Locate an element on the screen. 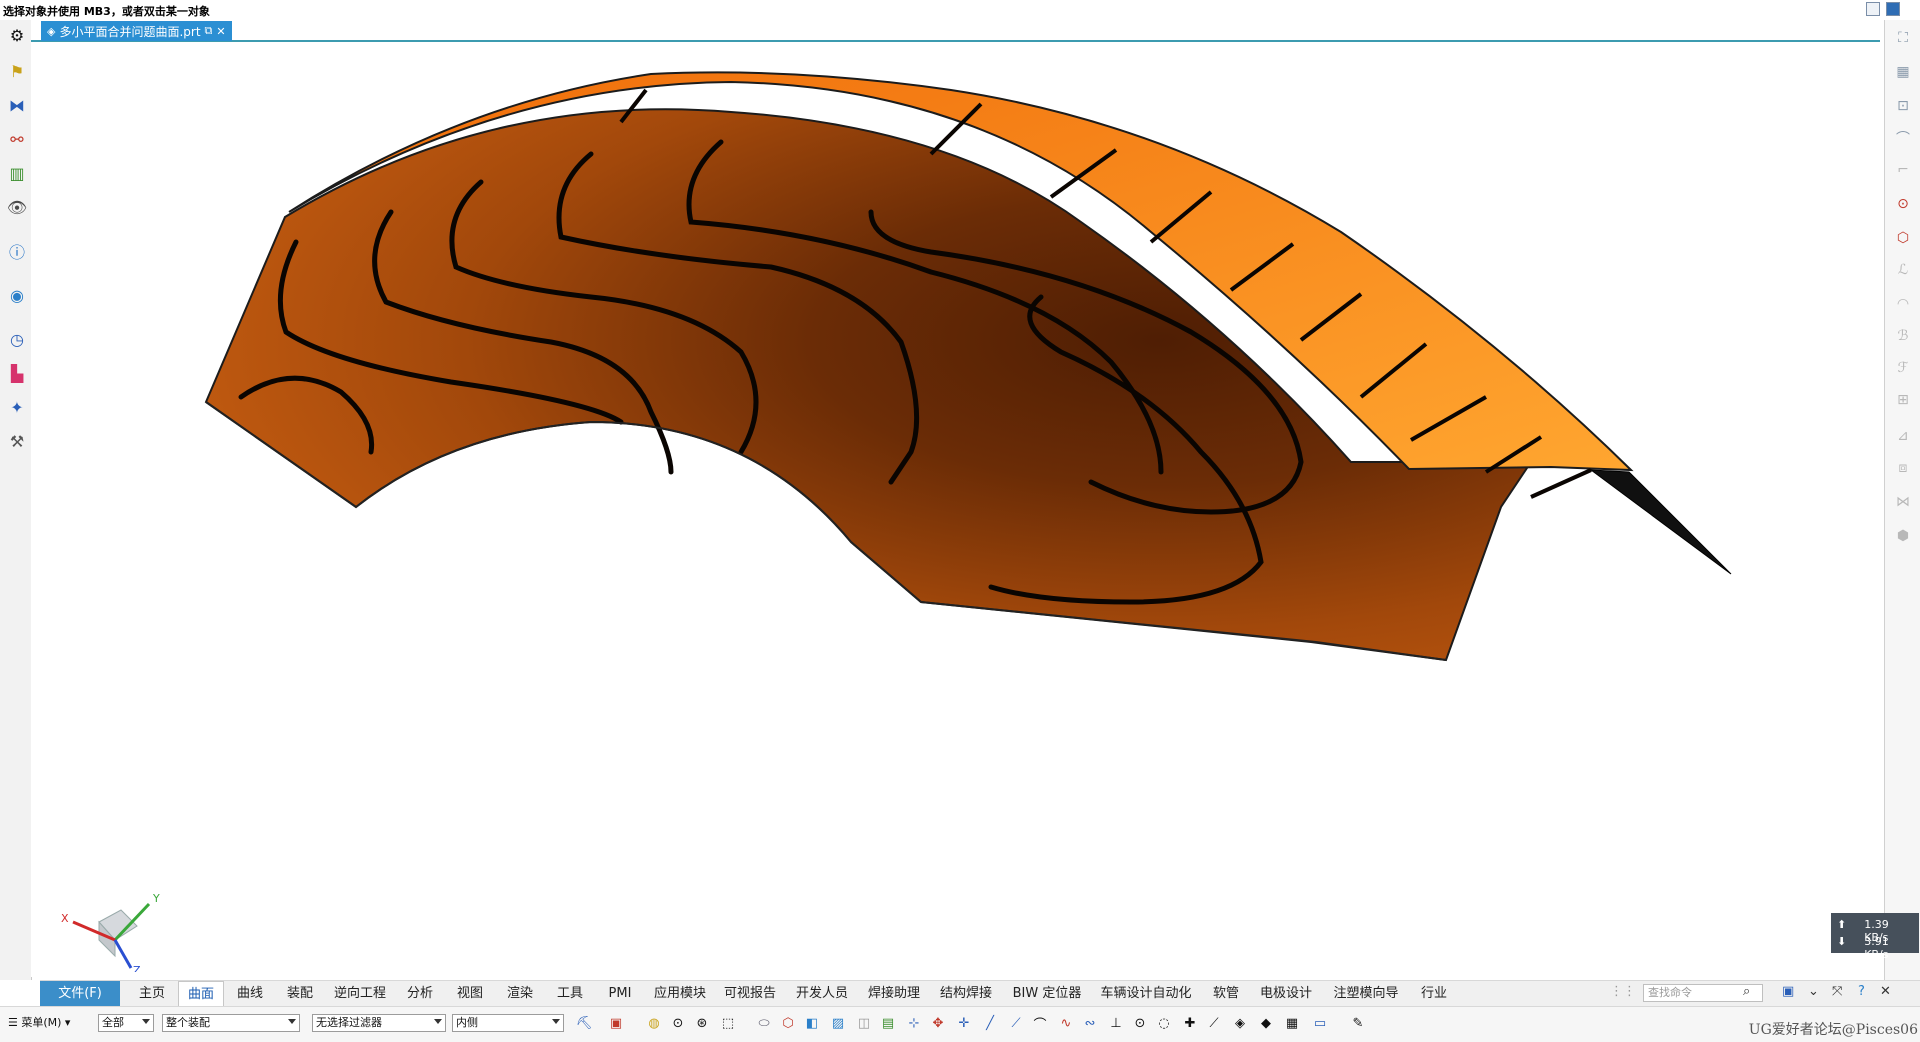 Image resolution: width=1920 pixels, height=1042 pixels. perpendicular-icon: ⊥ is located at coordinates (1116, 1023).